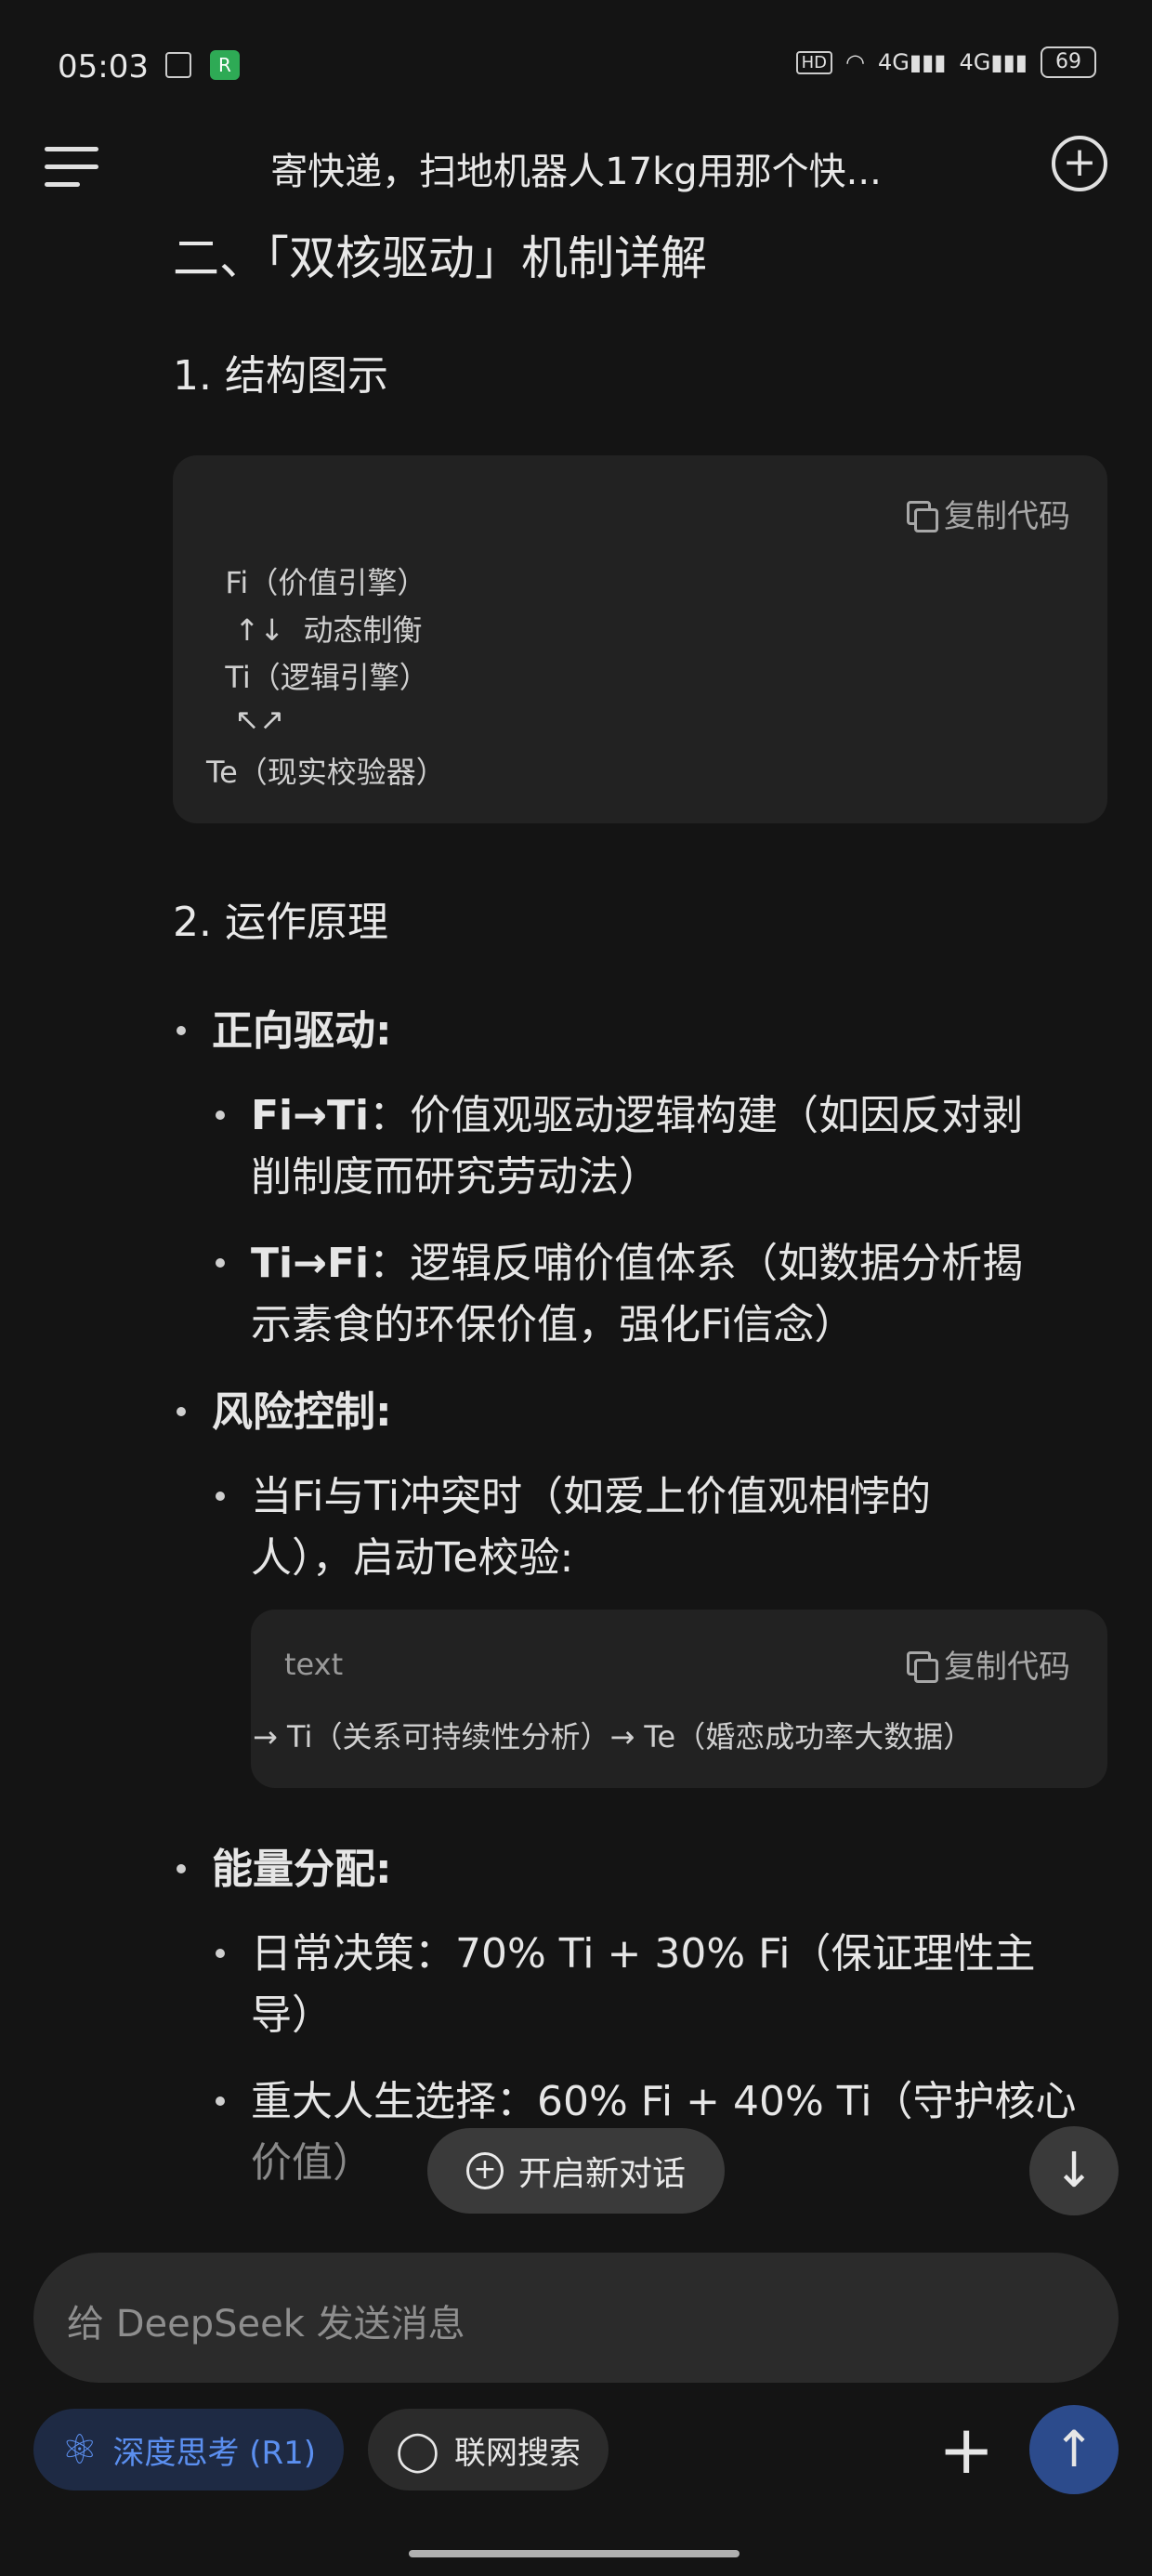 The width and height of the screenshot is (1152, 2576). I want to click on code-line: Te（现实校验器）, so click(326, 772).